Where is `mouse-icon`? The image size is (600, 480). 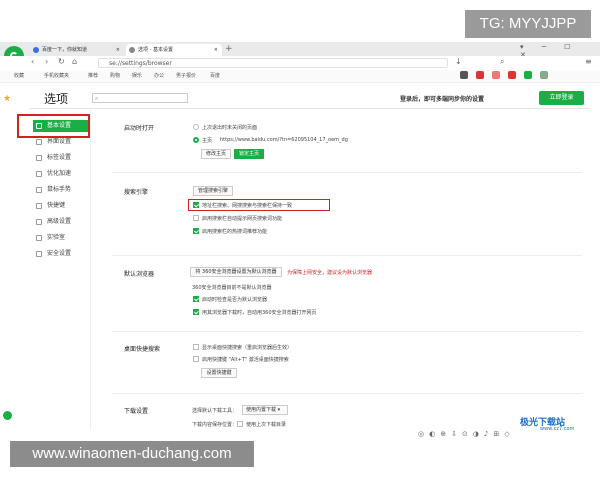 mouse-icon is located at coordinates (39, 190).